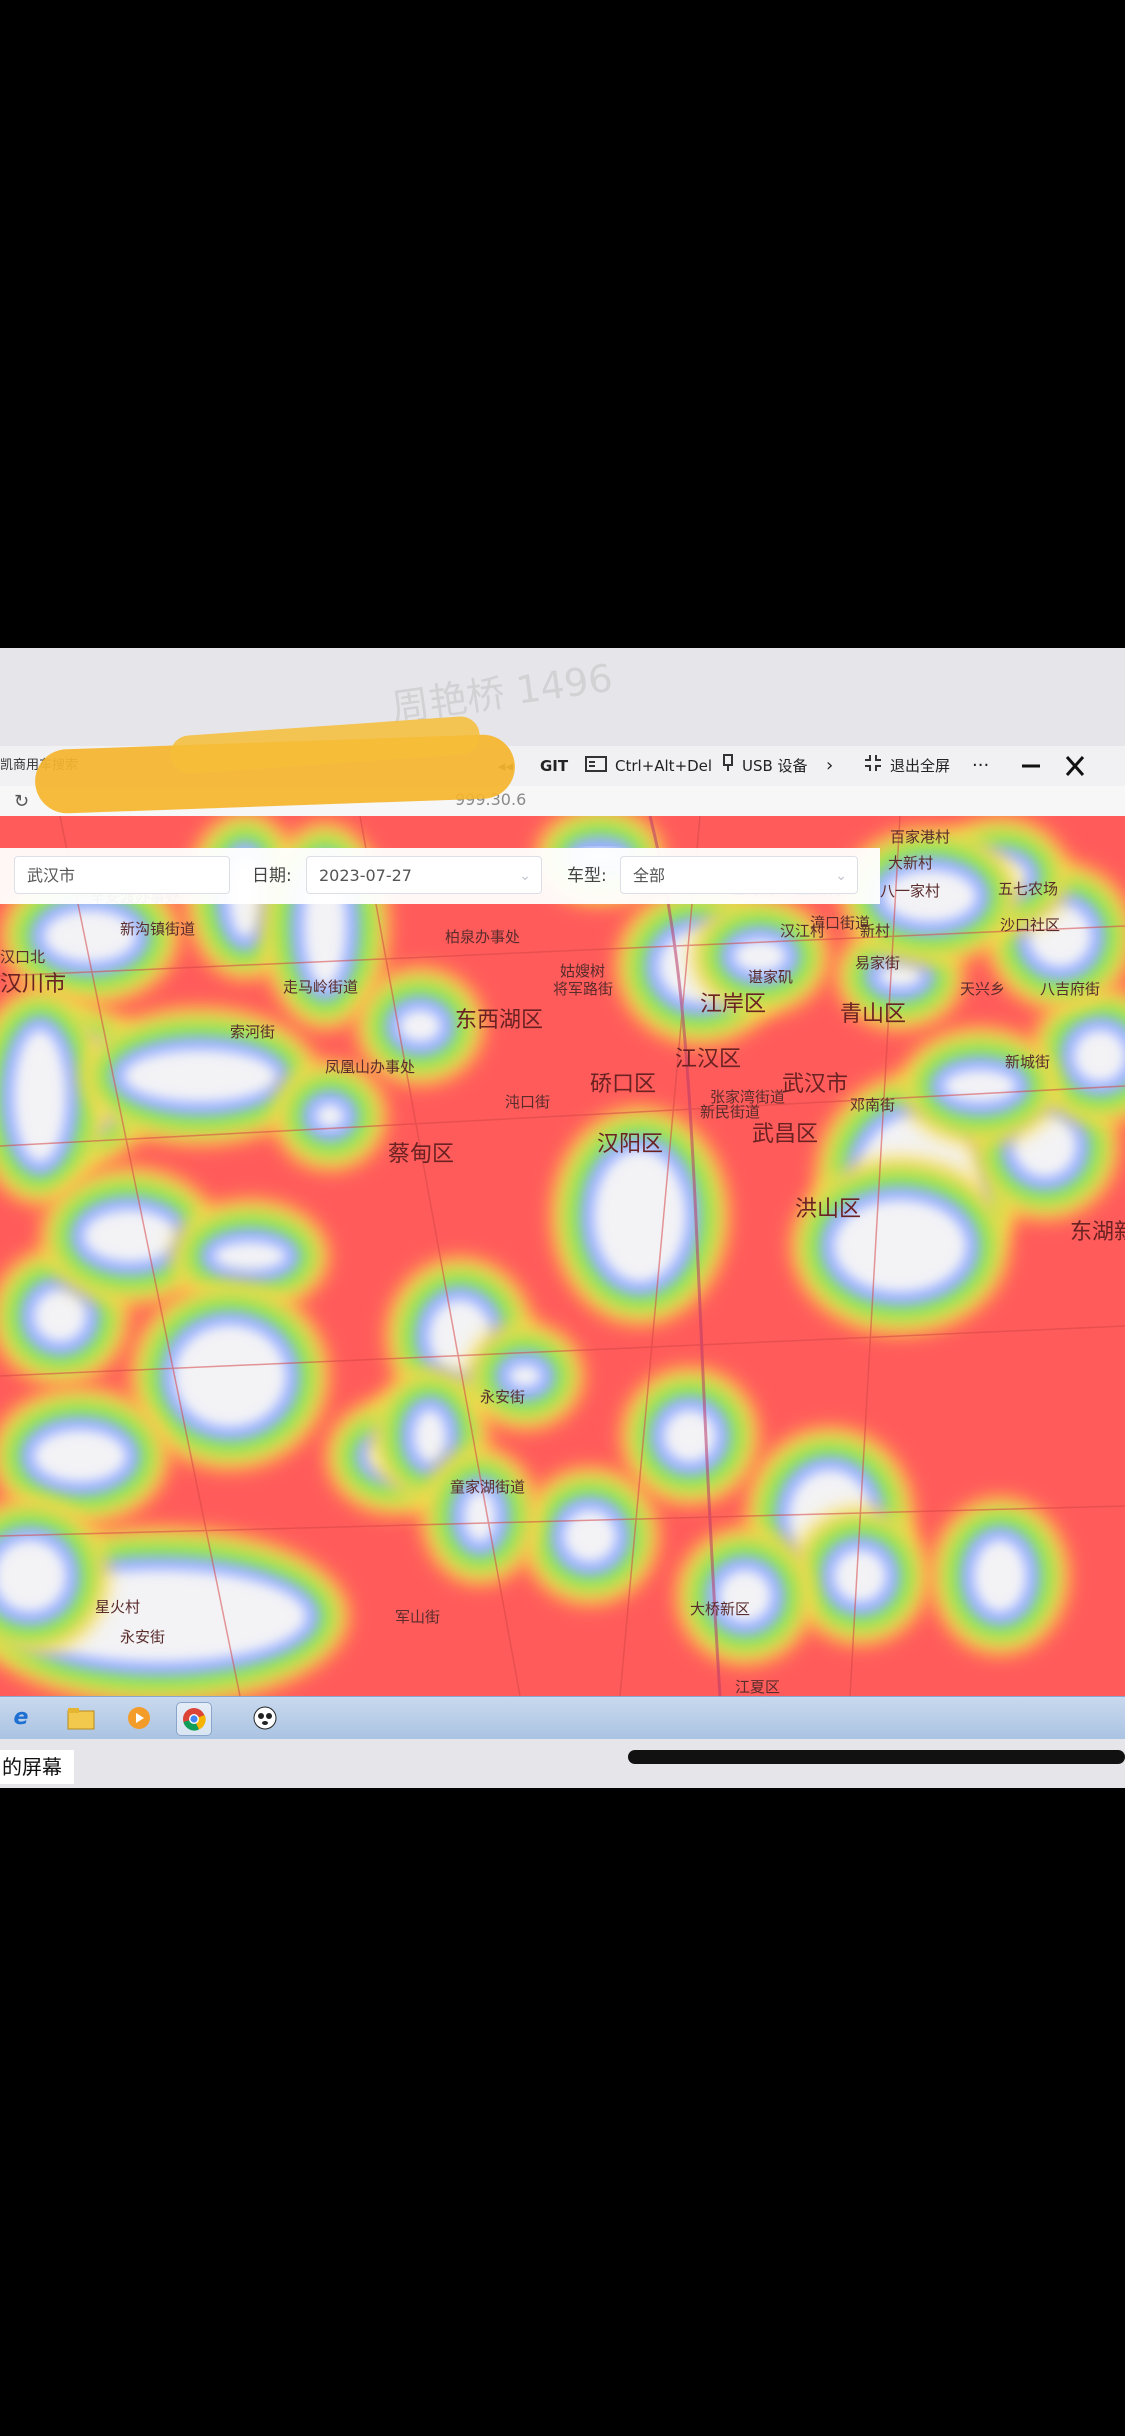 This screenshot has height=2436, width=1125. What do you see at coordinates (980, 766) in the screenshot?
I see `more-options-button: ···` at bounding box center [980, 766].